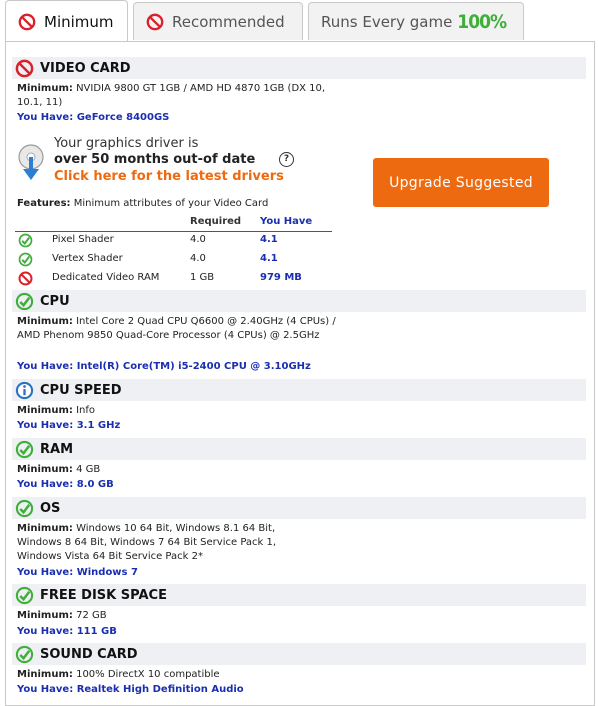  I want to click on feature-name: Vertex Shader, so click(87, 258).